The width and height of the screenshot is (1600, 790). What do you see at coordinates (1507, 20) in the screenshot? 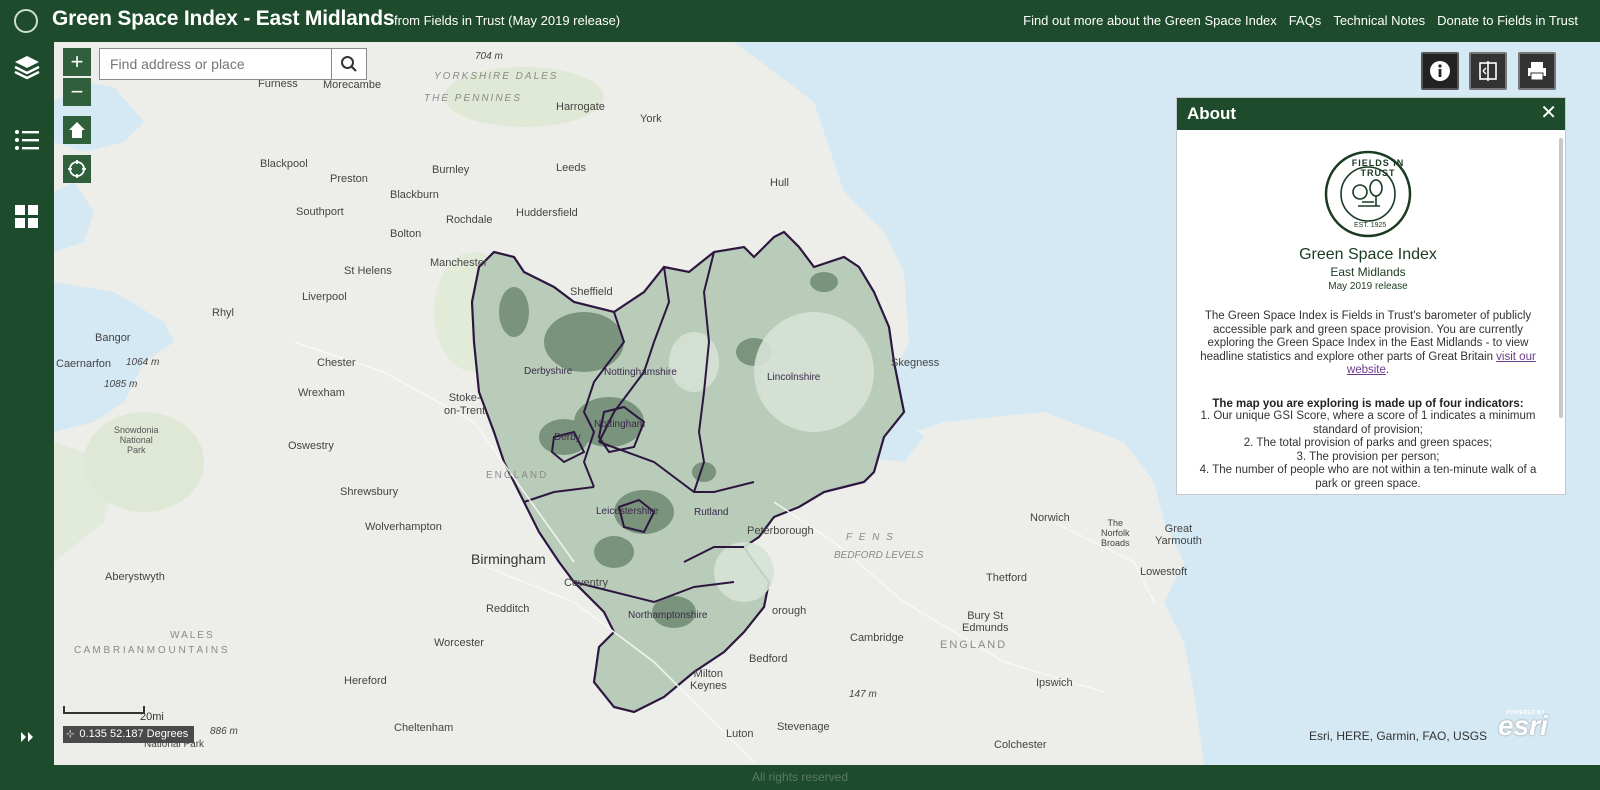
I see `link-donate: Donate to Fields in Trust` at bounding box center [1507, 20].